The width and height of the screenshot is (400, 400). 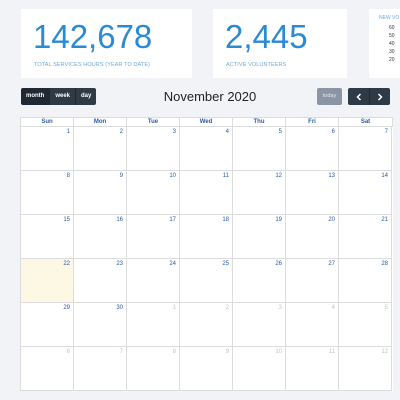 What do you see at coordinates (206, 122) in the screenshot?
I see `weekday-label: Wed` at bounding box center [206, 122].